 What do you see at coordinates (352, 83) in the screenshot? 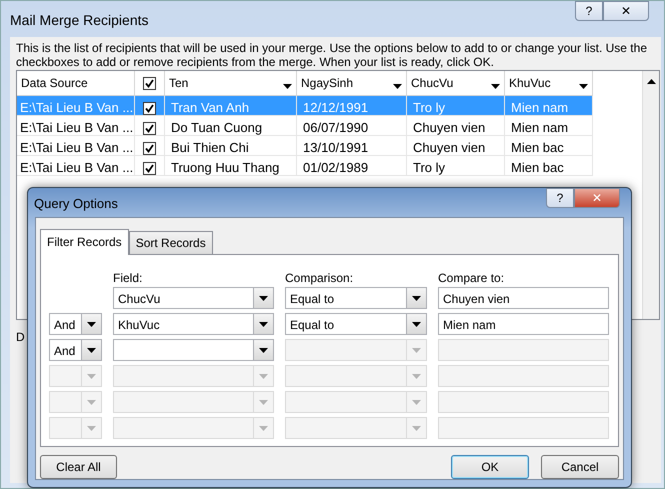
I see `column-header: NgaySinh` at bounding box center [352, 83].